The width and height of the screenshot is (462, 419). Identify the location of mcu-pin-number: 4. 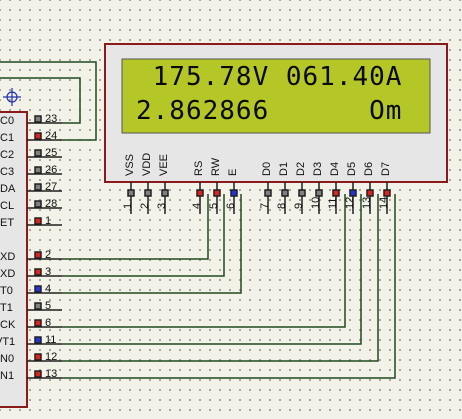
(48, 289).